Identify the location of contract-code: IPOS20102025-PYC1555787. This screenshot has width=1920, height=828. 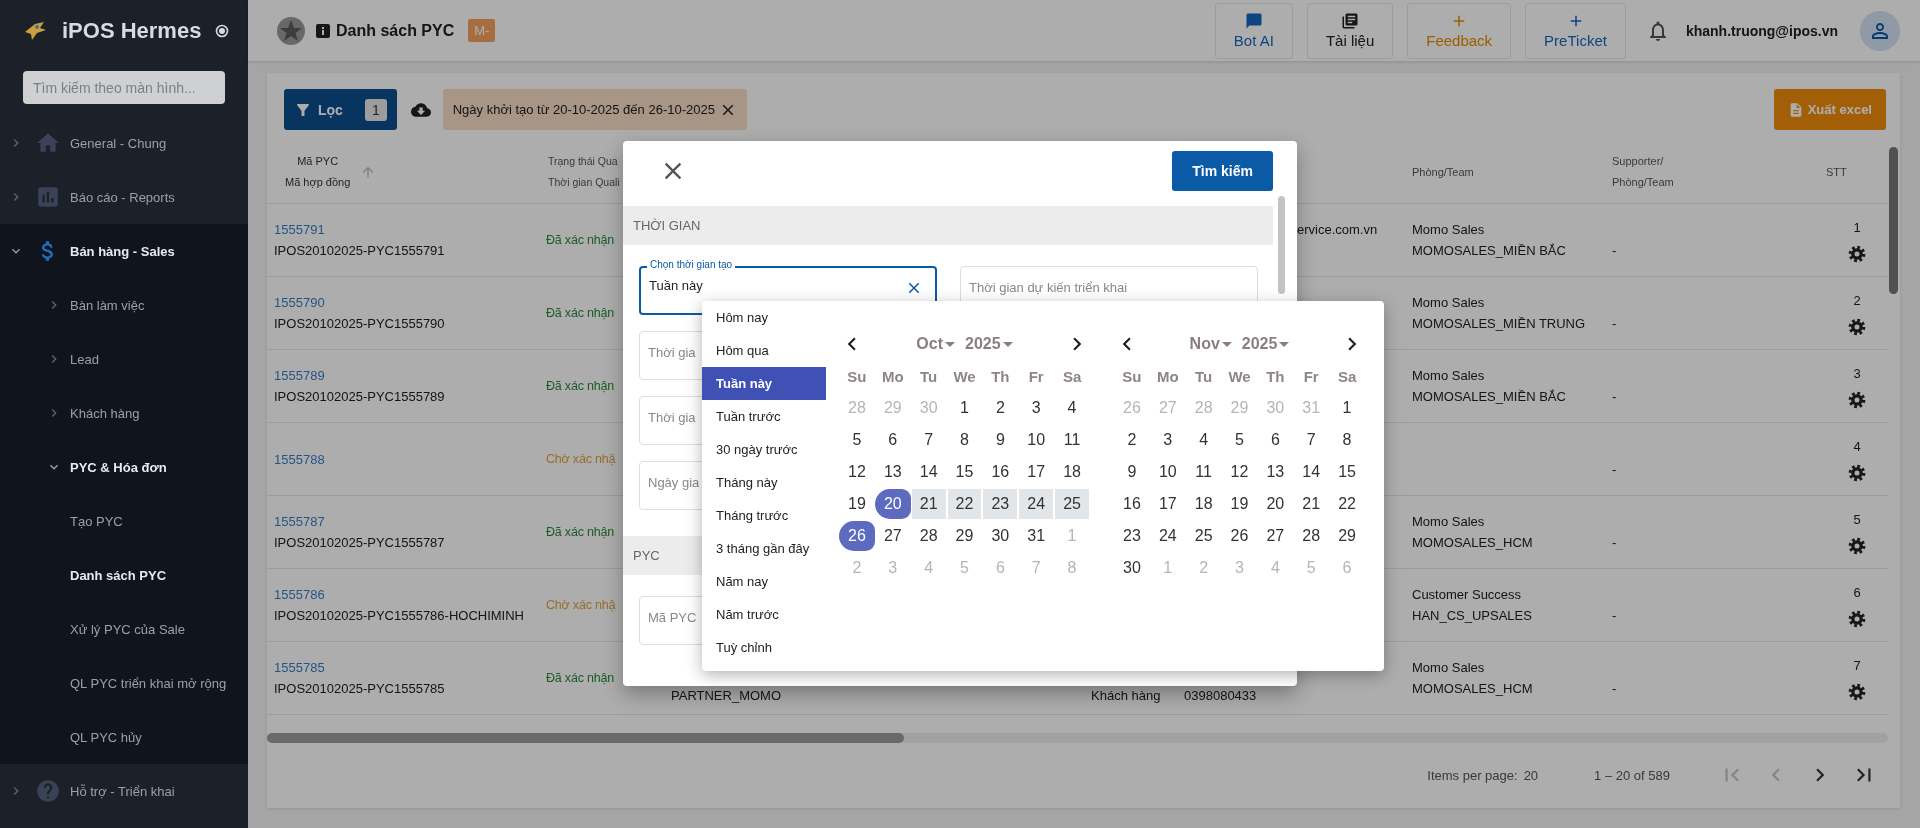
(360, 543).